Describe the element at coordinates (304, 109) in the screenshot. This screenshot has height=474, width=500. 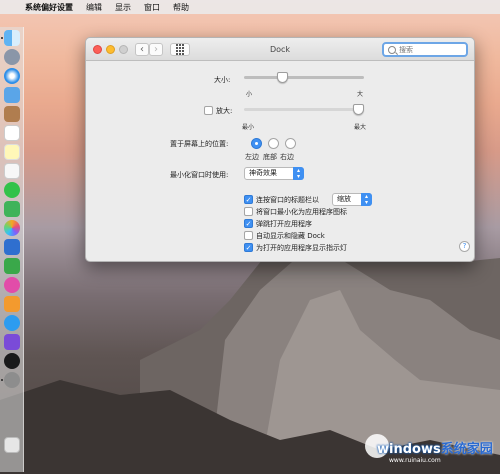
I see `magnification-slider-track` at that location.